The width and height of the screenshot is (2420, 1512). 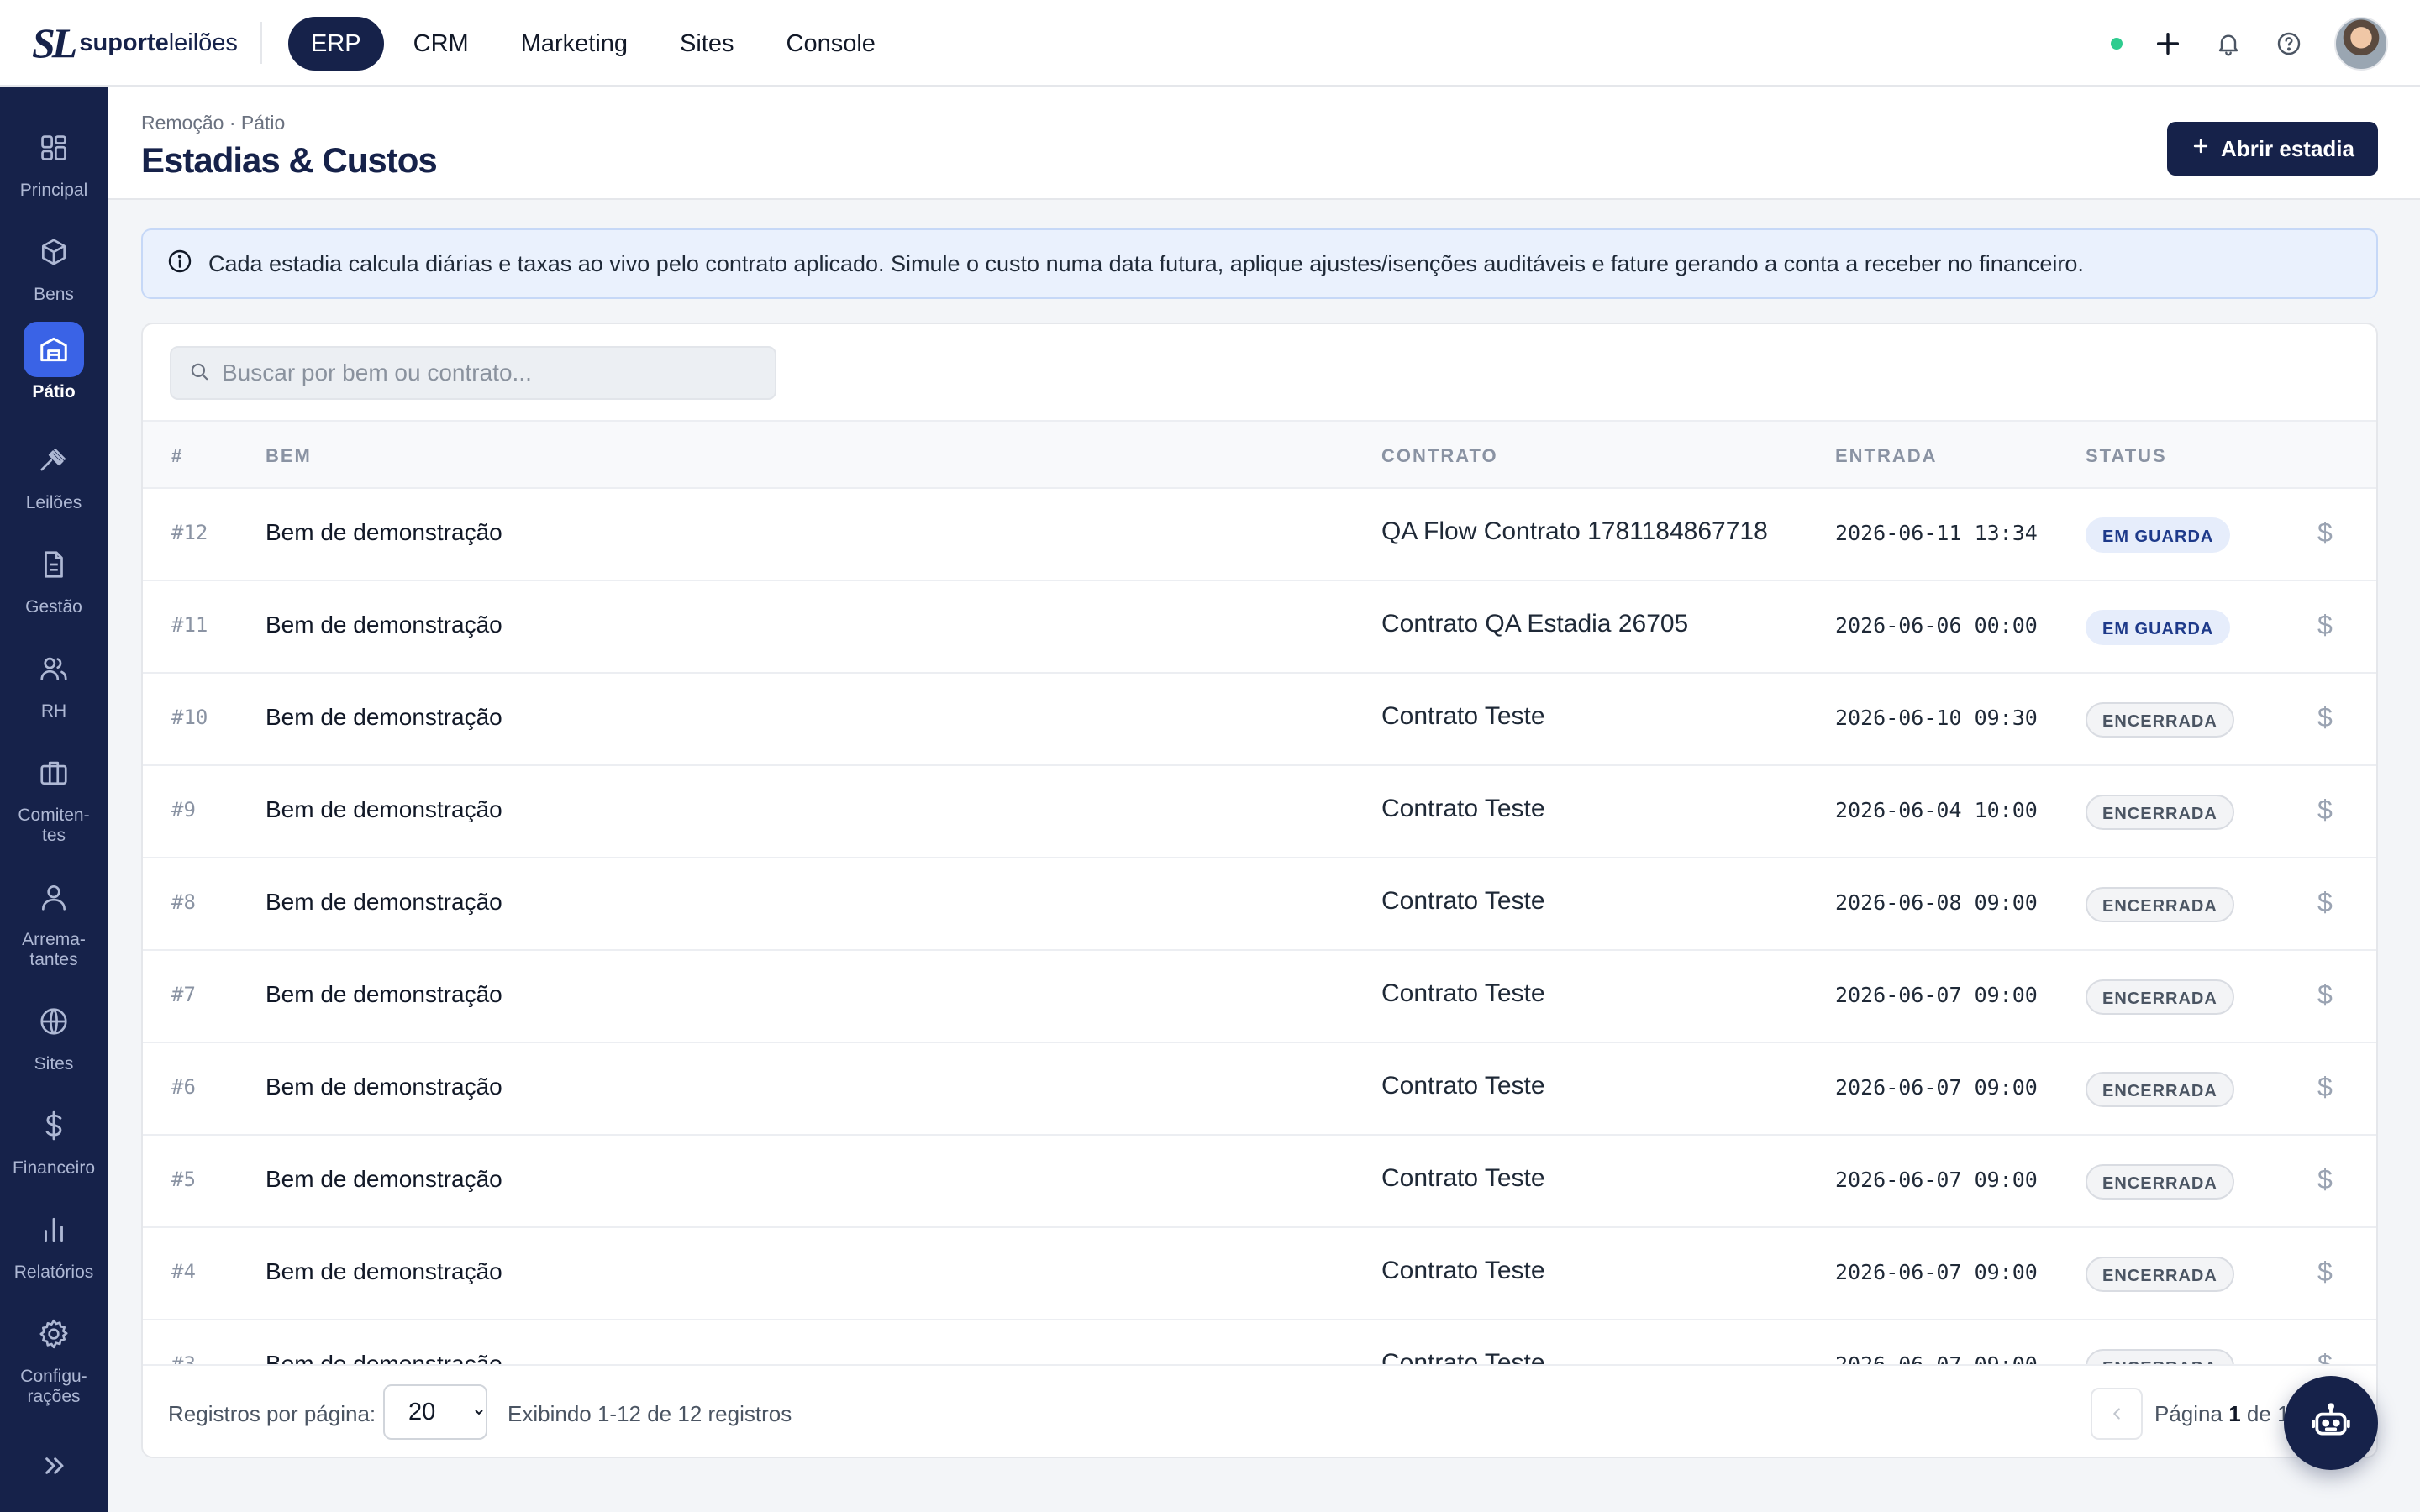 I want to click on column-header-status: STATUS, so click(x=2126, y=456).